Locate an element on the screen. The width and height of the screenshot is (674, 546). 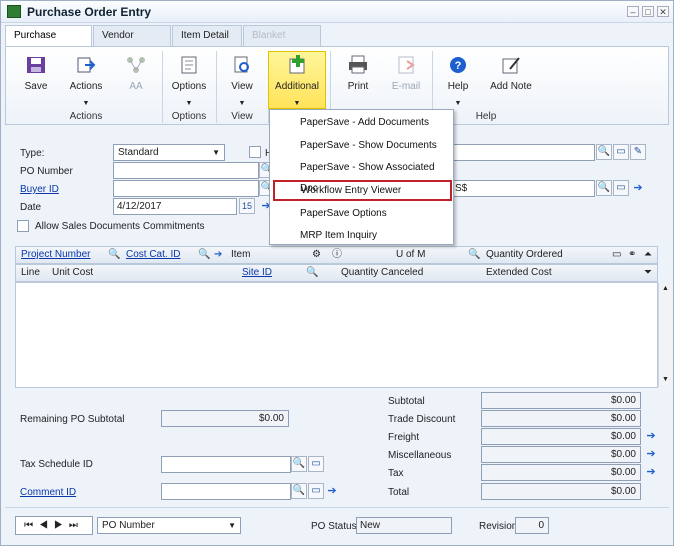
tax-schedule-input is located at coordinates (226, 464).